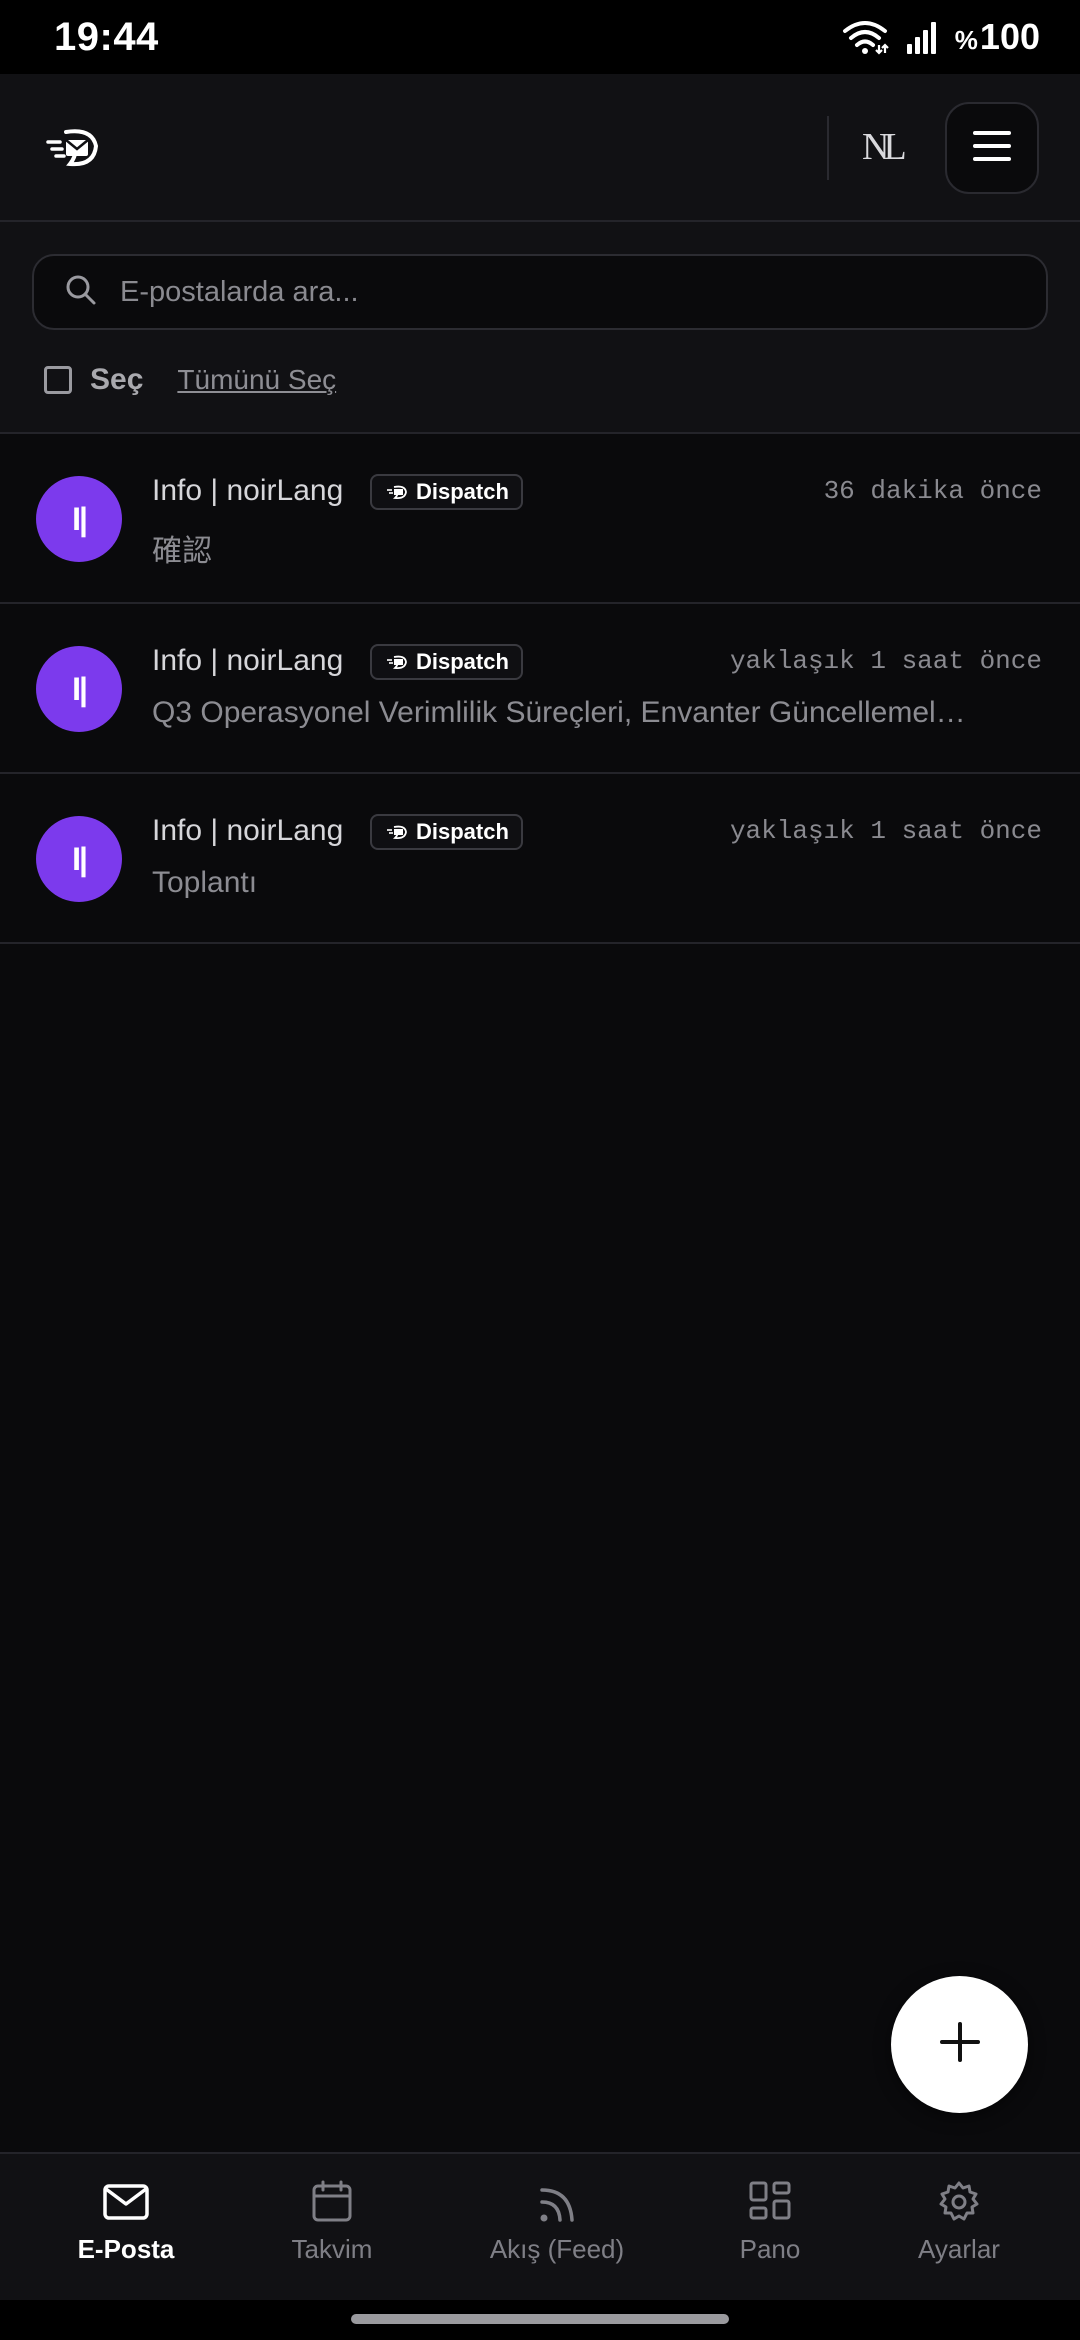 The image size is (1080, 2340). Describe the element at coordinates (770, 2202) in the screenshot. I see `dashboard-icon` at that location.